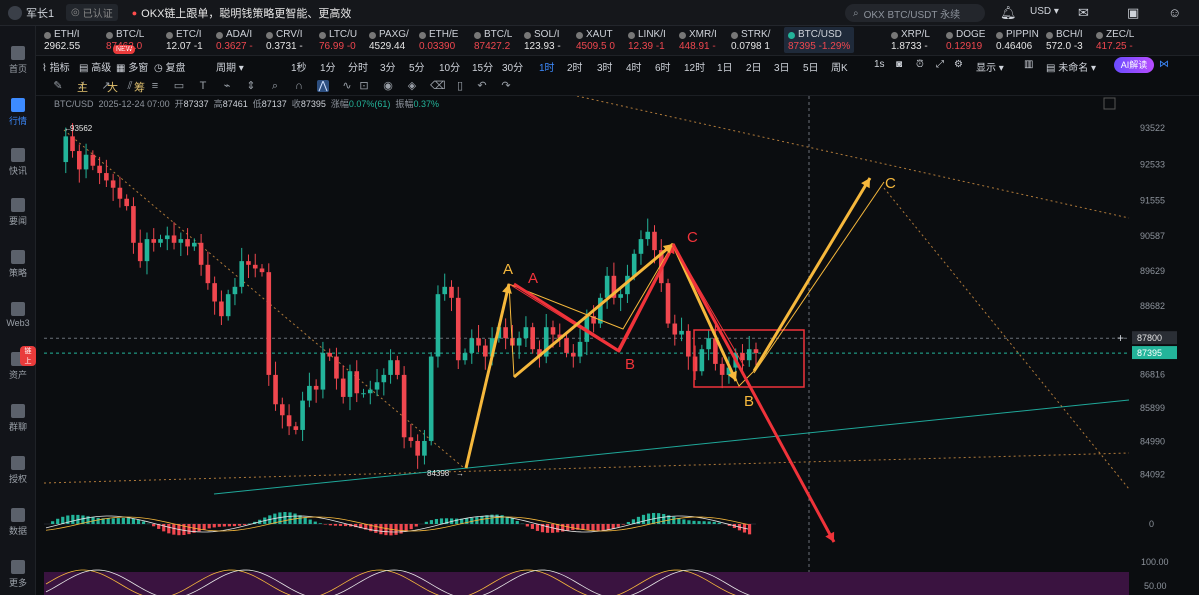 The width and height of the screenshot is (1199, 595). What do you see at coordinates (694, 66) in the screenshot?
I see `interval-13: 12时` at bounding box center [694, 66].